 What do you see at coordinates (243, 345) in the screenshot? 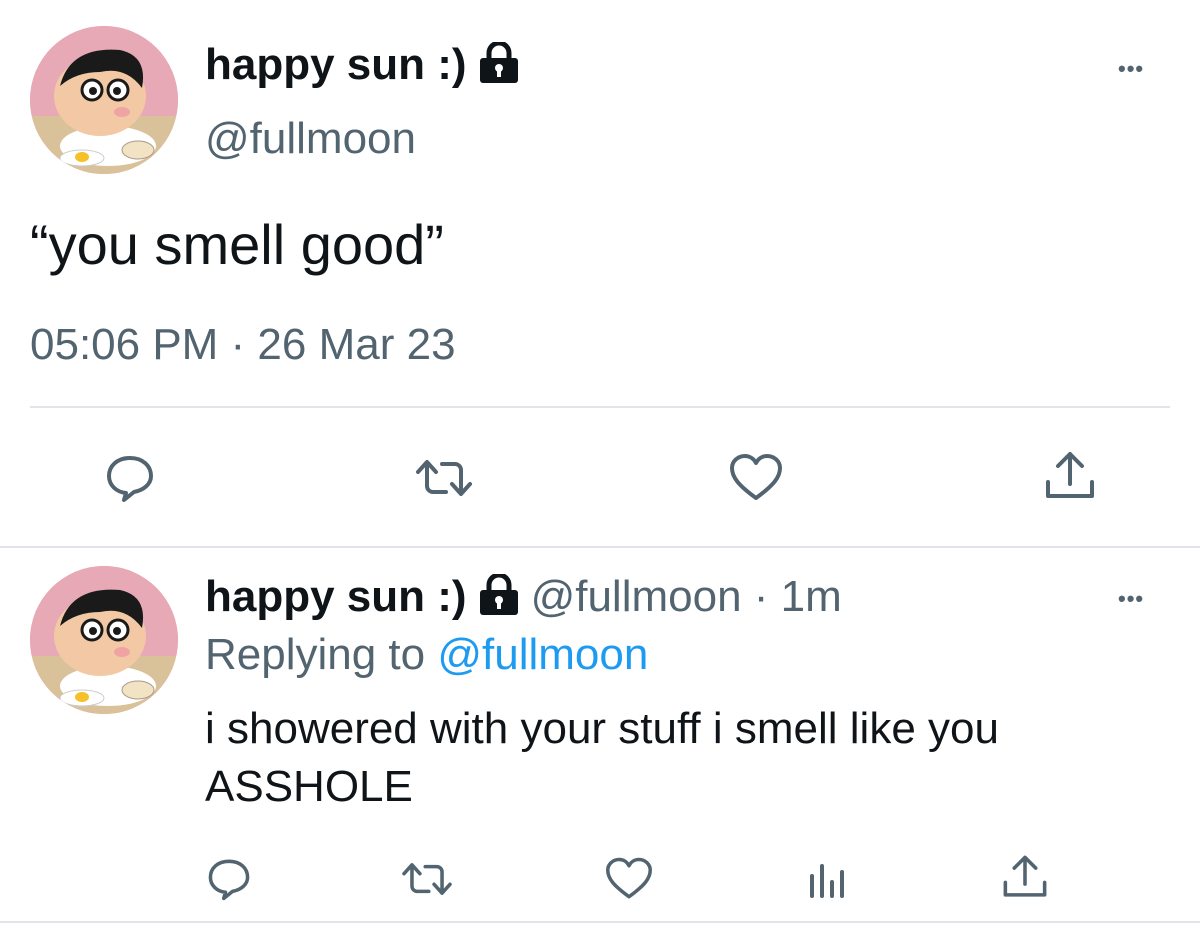
I see `timestamp: 05:06 PM · 26 Mar 23` at bounding box center [243, 345].